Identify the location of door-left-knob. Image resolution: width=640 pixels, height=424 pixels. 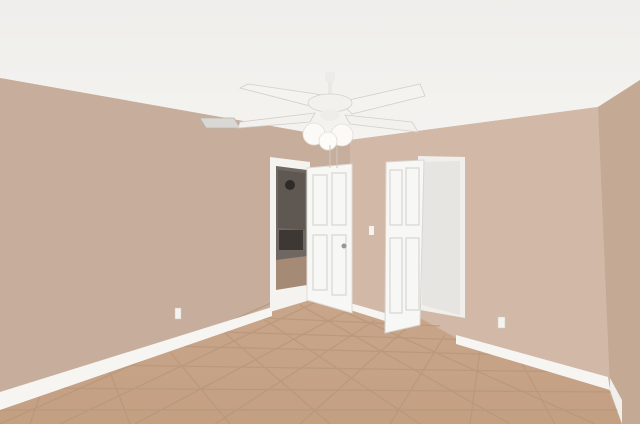
(344, 246).